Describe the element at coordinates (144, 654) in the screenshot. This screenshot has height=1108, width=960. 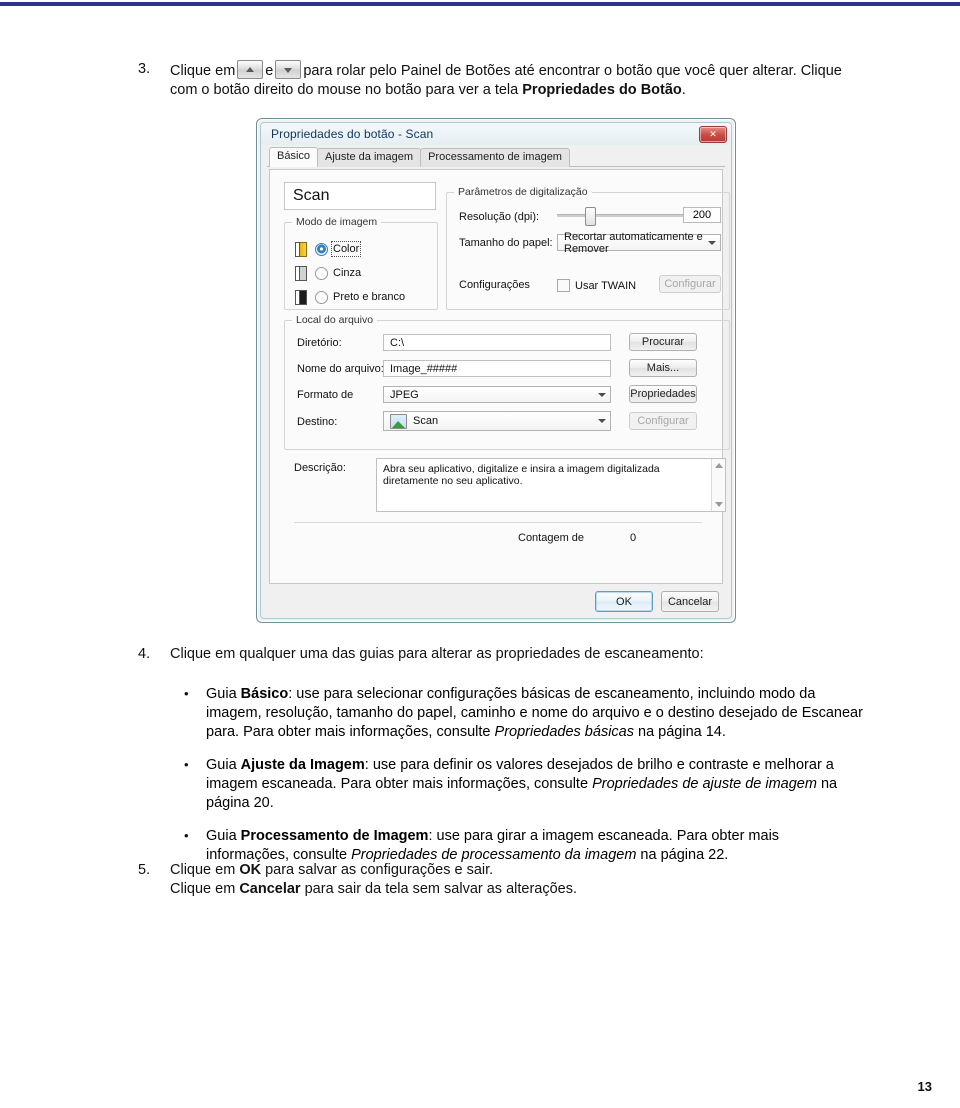
I see `step-4-number: 4.` at that location.